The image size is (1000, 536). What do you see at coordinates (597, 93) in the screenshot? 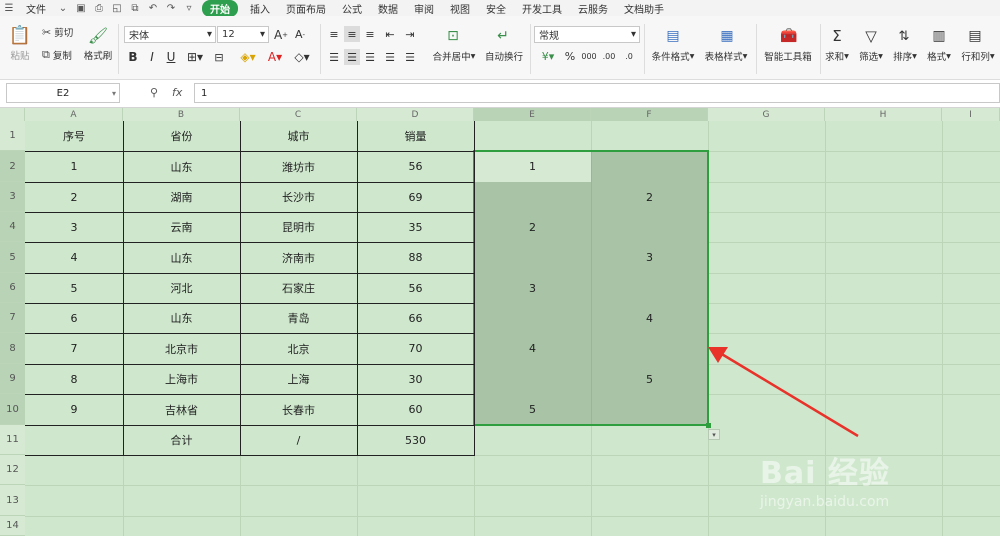
I see `formula-input: 1` at bounding box center [597, 93].